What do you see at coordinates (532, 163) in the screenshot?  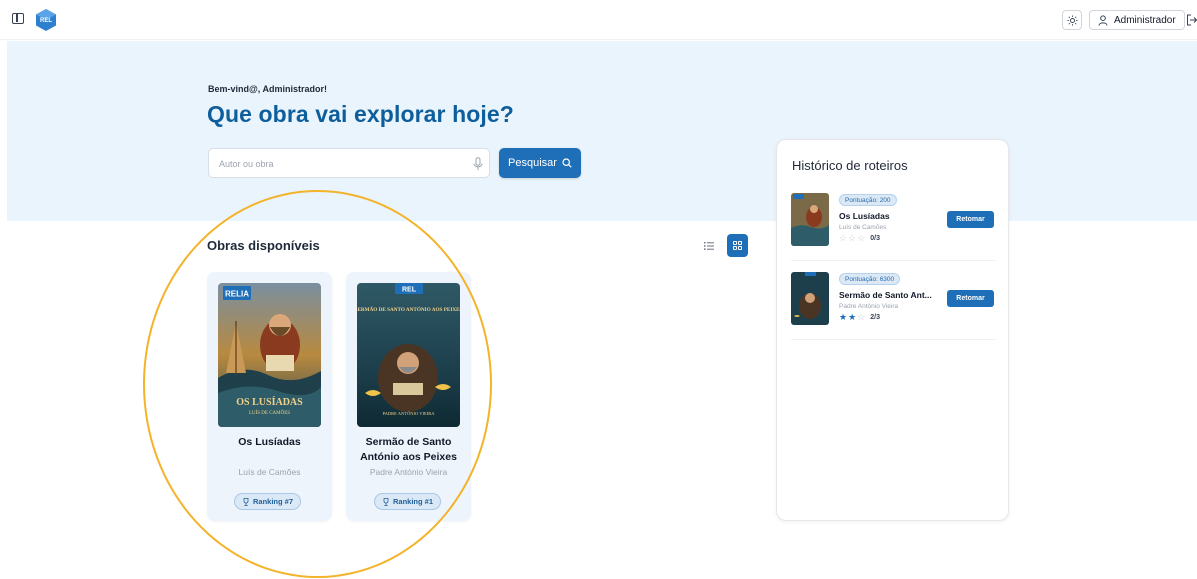 I see `search-button-label: Pesquisar` at bounding box center [532, 163].